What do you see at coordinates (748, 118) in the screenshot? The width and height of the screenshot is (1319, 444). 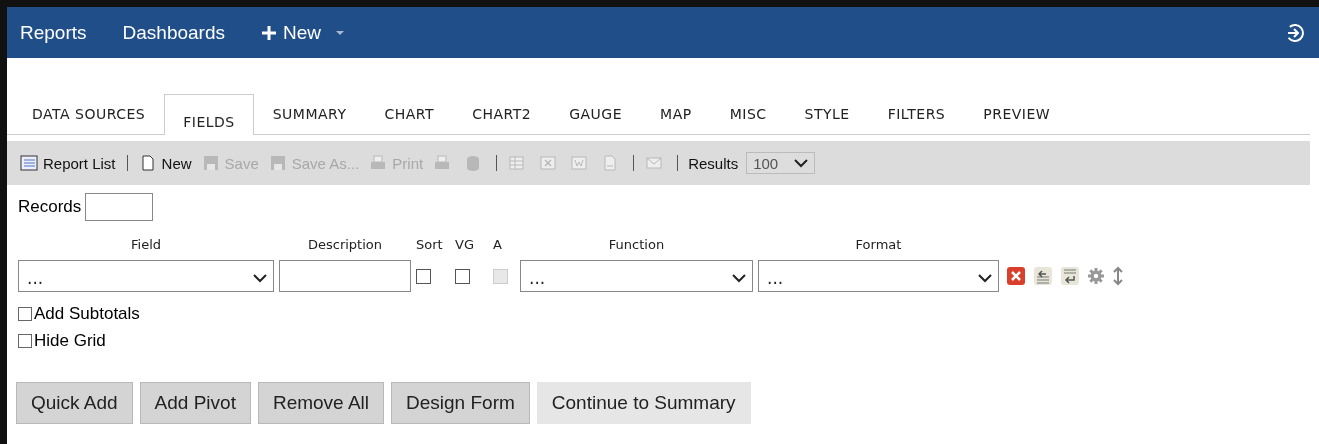 I see `tab: MISC` at bounding box center [748, 118].